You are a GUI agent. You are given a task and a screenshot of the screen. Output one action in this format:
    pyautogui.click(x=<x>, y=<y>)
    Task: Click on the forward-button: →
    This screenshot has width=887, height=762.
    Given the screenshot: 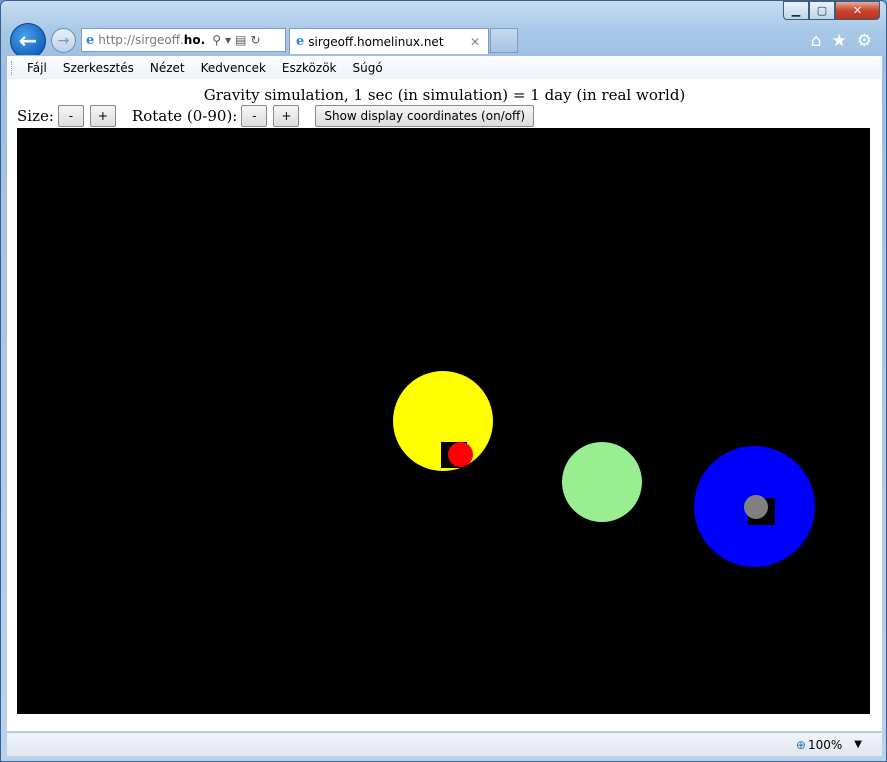 What is the action you would take?
    pyautogui.click(x=63, y=40)
    